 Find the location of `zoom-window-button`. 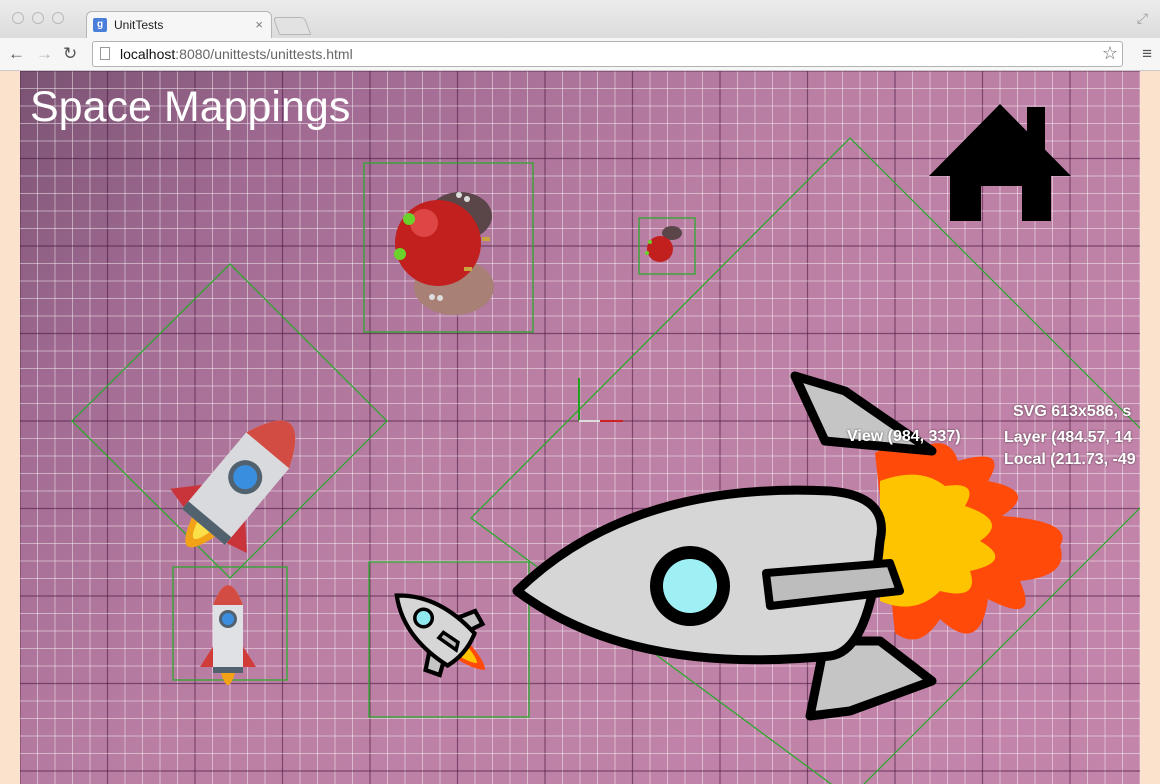

zoom-window-button is located at coordinates (58, 18).